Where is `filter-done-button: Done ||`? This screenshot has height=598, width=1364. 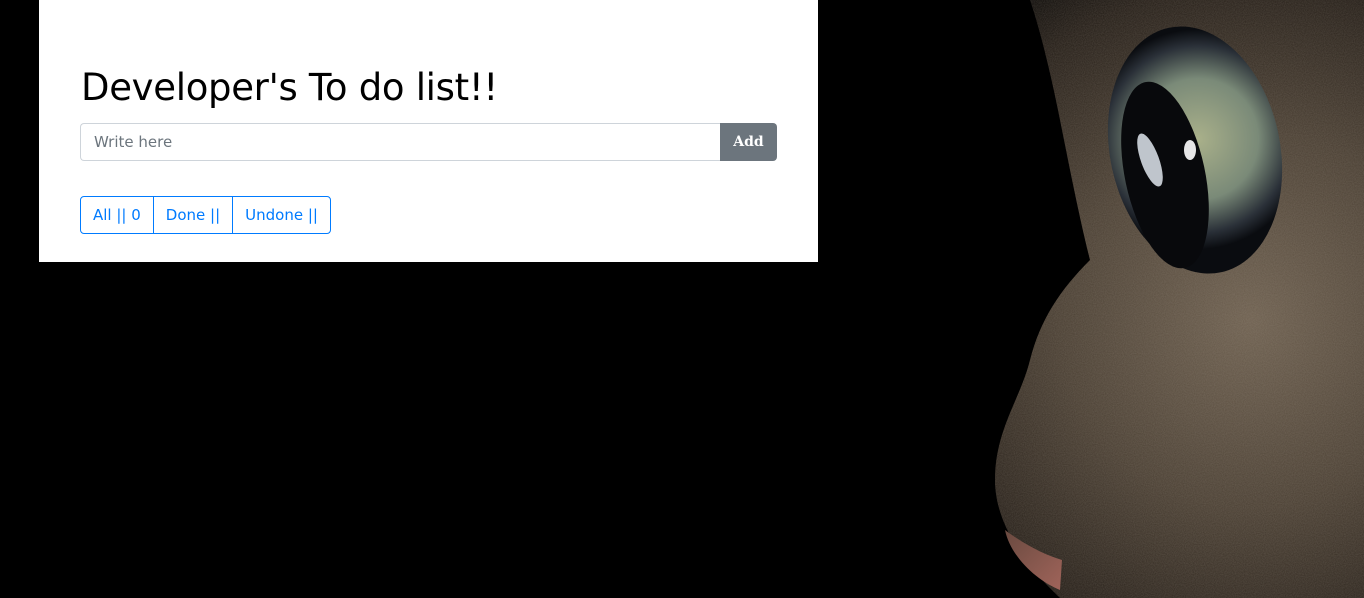
filter-done-button: Done || is located at coordinates (193, 215).